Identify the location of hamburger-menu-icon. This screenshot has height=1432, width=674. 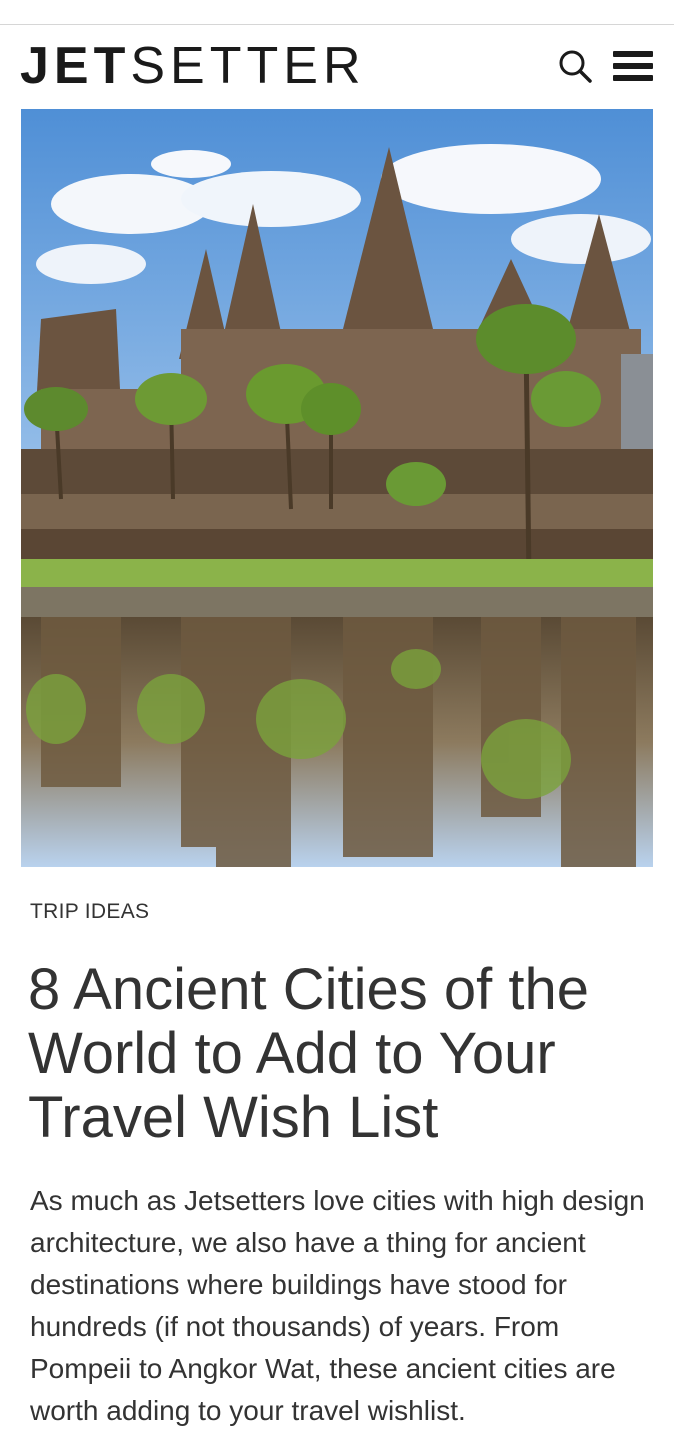
(633, 66).